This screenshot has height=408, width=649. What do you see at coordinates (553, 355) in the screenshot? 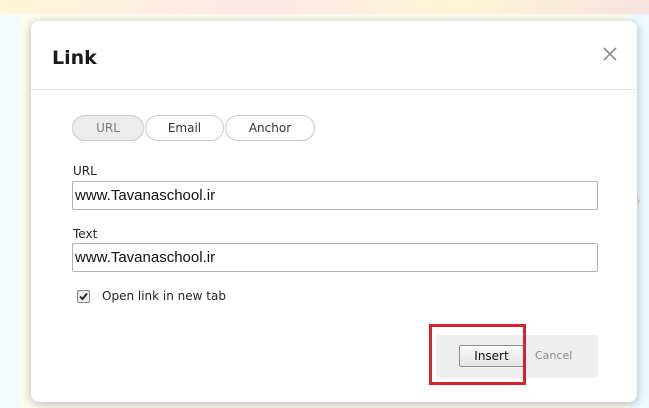
I see `cancel-button: Cancel` at bounding box center [553, 355].